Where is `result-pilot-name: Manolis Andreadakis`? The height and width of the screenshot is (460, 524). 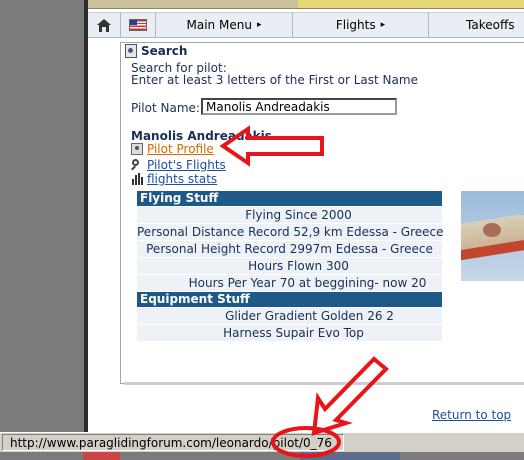 result-pilot-name: Manolis Andreadakis is located at coordinates (201, 136).